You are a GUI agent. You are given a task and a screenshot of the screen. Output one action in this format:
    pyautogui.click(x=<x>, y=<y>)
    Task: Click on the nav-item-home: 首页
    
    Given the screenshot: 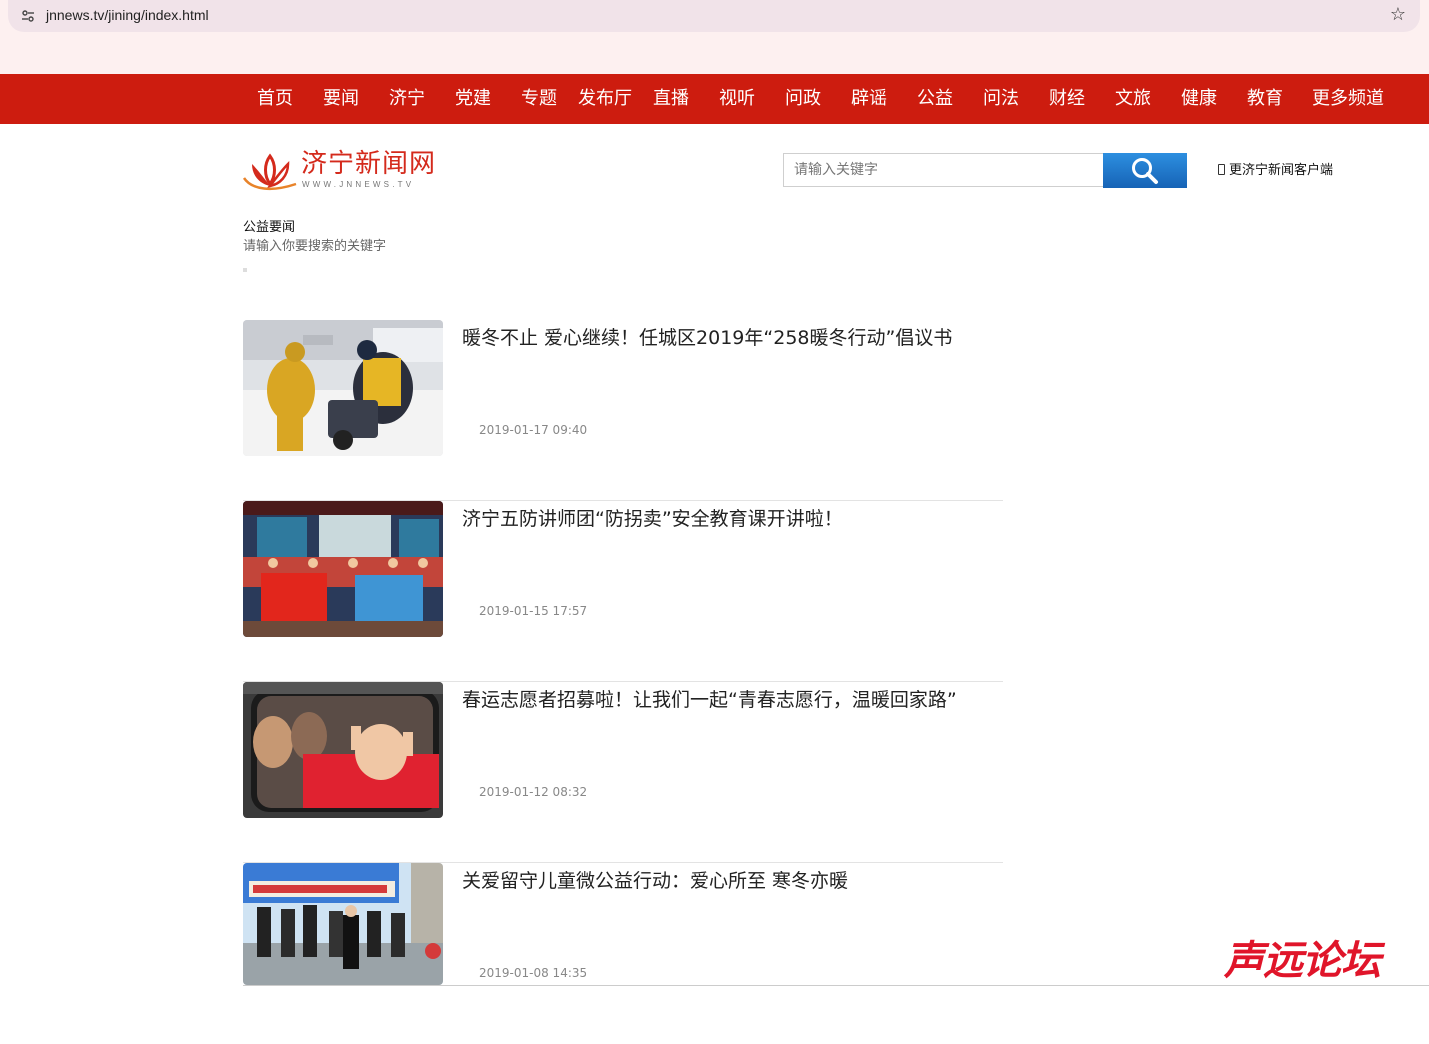 What is the action you would take?
    pyautogui.click(x=275, y=99)
    